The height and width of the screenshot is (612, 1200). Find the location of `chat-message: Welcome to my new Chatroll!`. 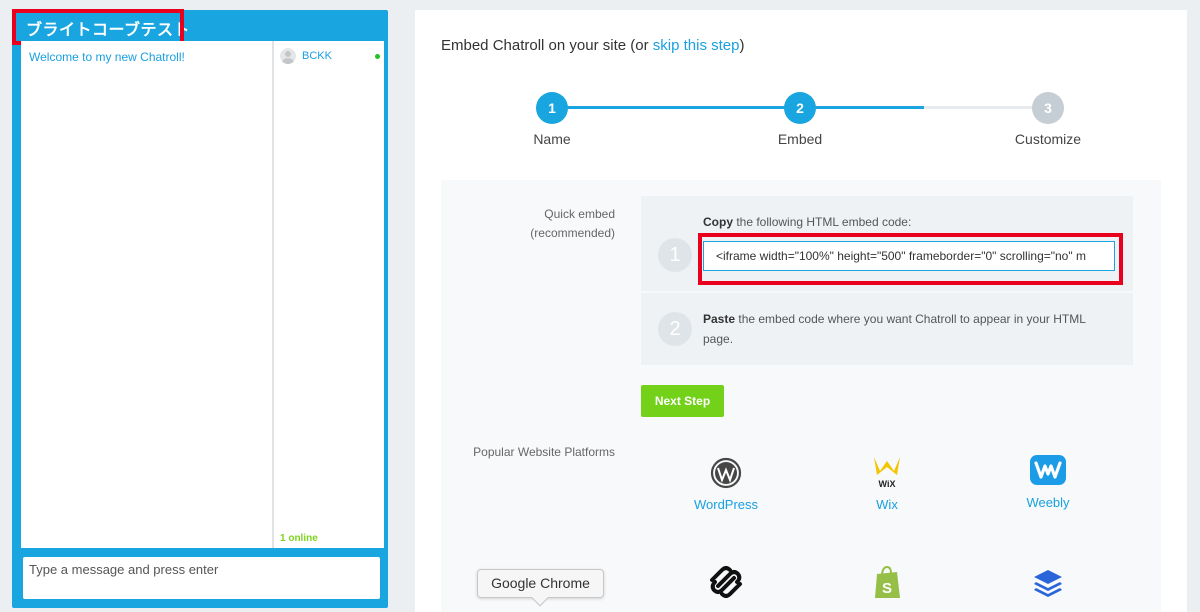

chat-message: Welcome to my new Chatroll! is located at coordinates (107, 57).